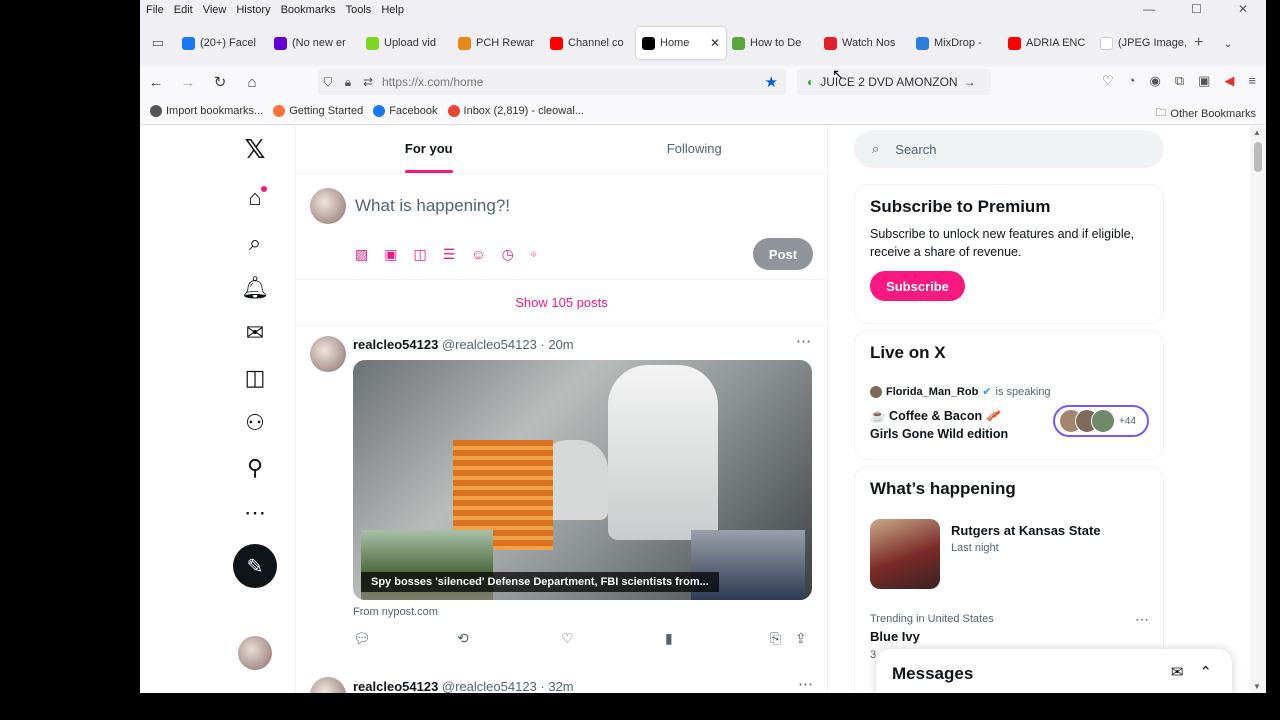  Describe the element at coordinates (1229, 81) in the screenshot. I see `megaphone-icon: ◀` at that location.